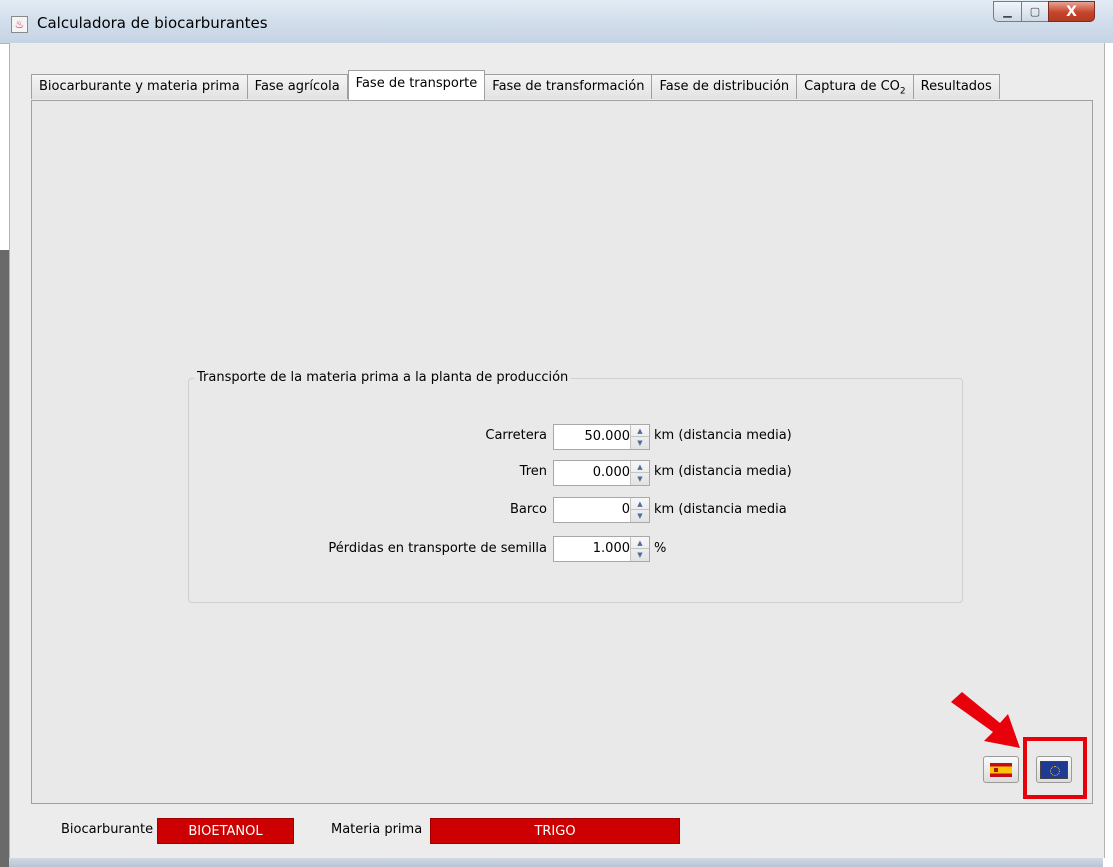 The image size is (1113, 867). I want to click on tab-captura-subscript: 2, so click(902, 91).